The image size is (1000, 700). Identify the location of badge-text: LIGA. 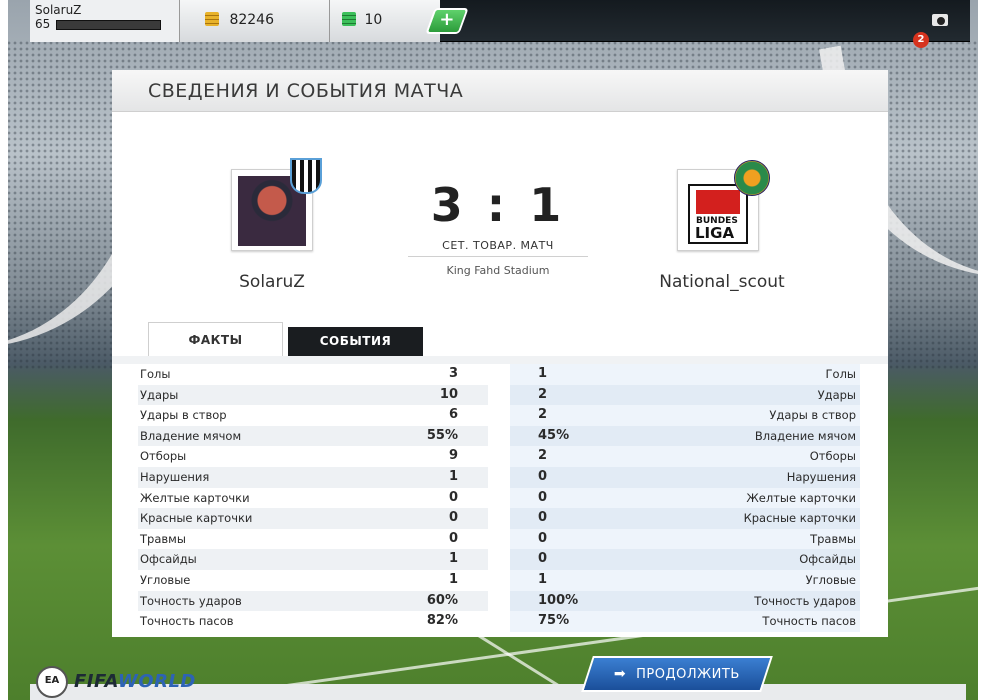
(715, 233).